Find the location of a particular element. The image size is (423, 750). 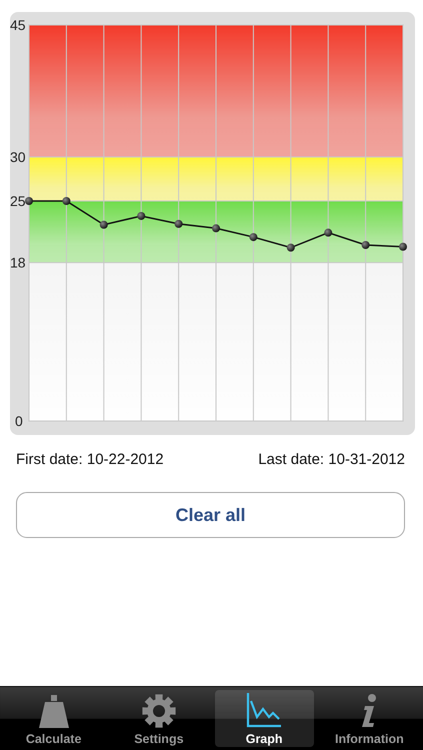

clear-all-button: Clear all is located at coordinates (210, 515).